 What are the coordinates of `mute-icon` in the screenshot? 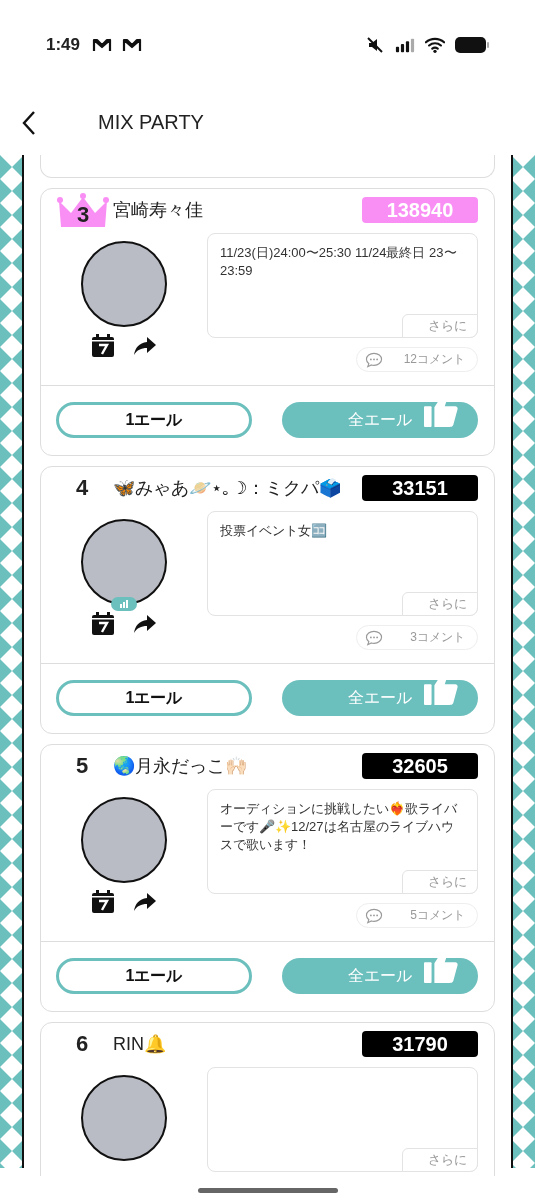 It's located at (375, 45).